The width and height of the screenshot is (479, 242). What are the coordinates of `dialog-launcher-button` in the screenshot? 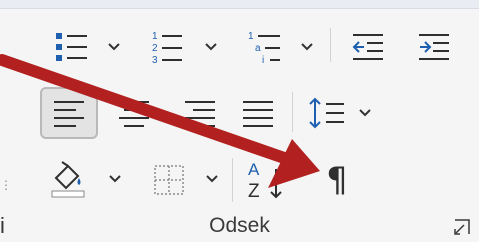 It's located at (462, 227).